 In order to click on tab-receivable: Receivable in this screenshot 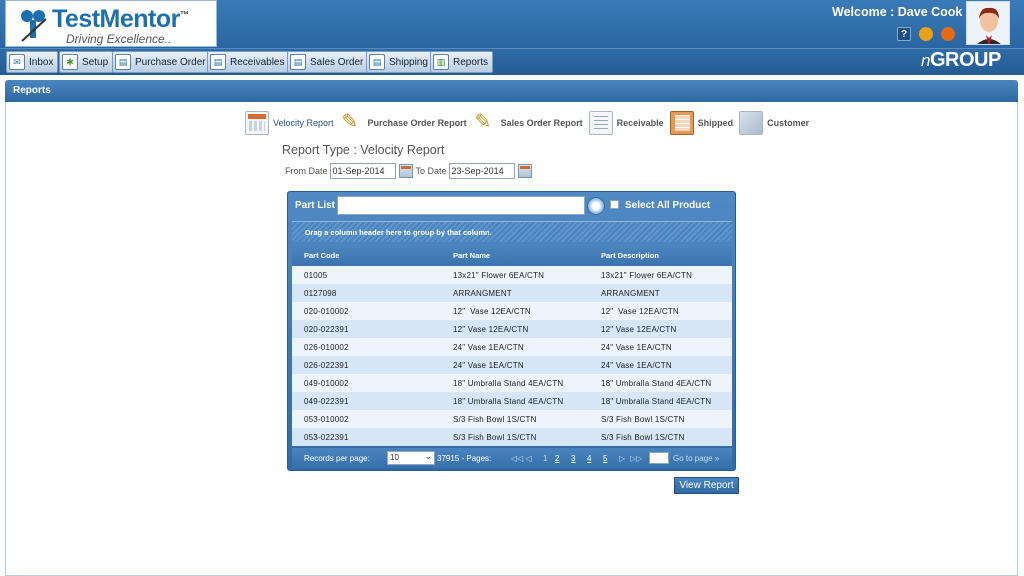, I will do `click(626, 123)`.